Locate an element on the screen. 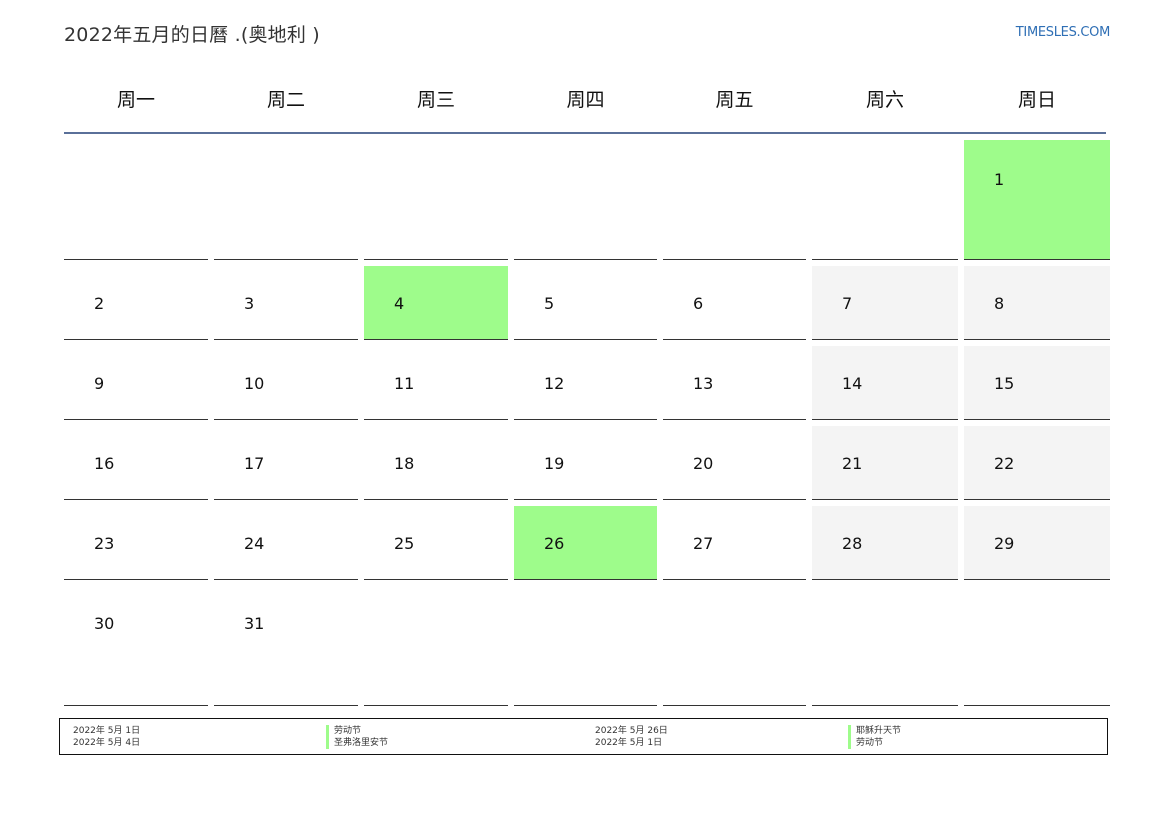  legend-date: 2022年 5月 4日 is located at coordinates (107, 743).